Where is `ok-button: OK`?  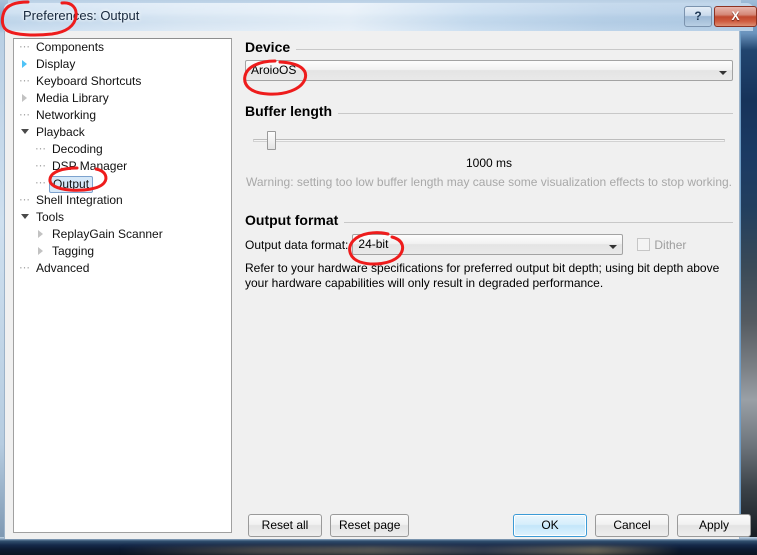 ok-button: OK is located at coordinates (550, 525).